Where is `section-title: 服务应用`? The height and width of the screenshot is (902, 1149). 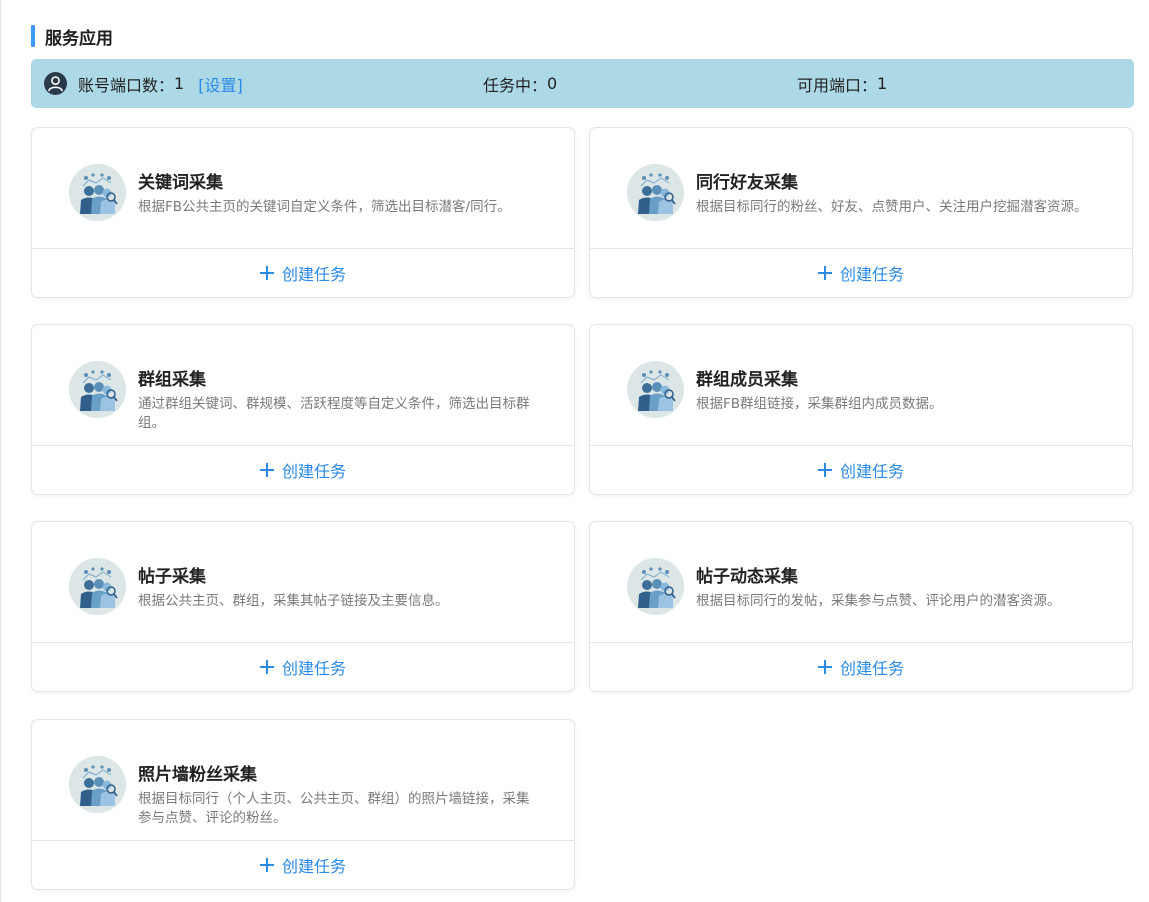
section-title: 服务应用 is located at coordinates (72, 36).